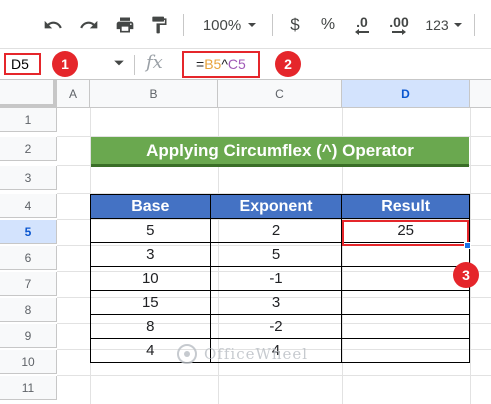  Describe the element at coordinates (150, 326) in the screenshot. I see `cell-base: 8` at that location.